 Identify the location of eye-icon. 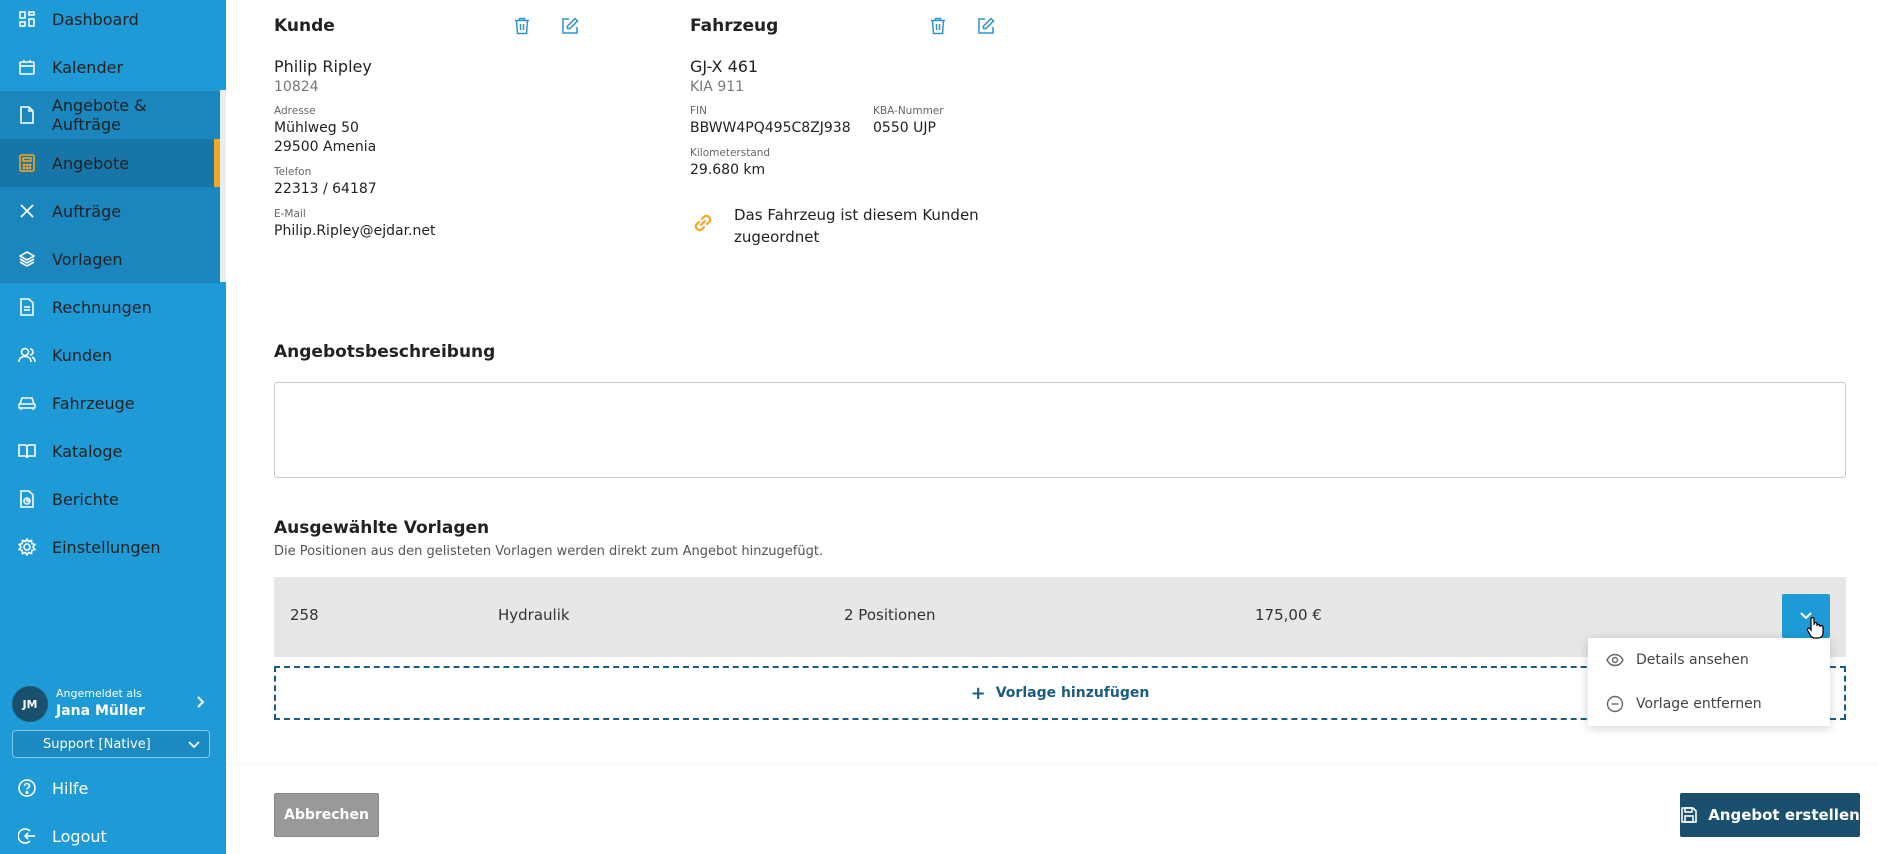
(1615, 660).